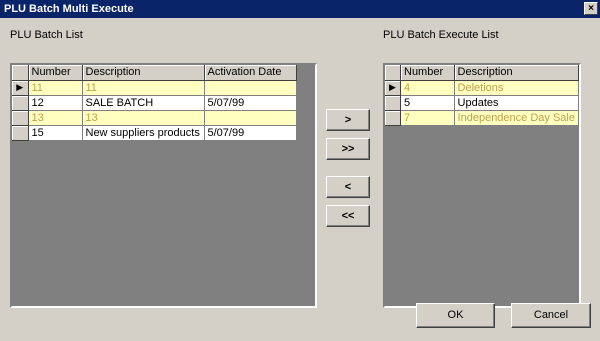 This screenshot has width=600, height=341. Describe the element at coordinates (250, 73) in the screenshot. I see `column-header-activation-date: Activation Date` at that location.